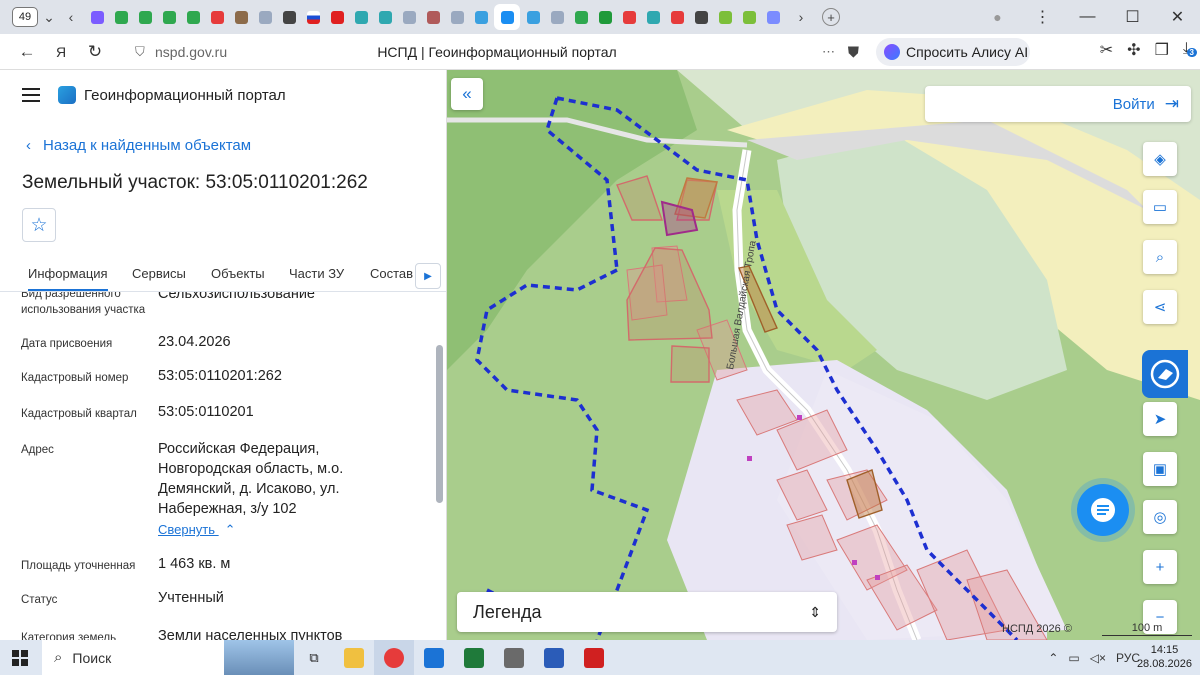 The height and width of the screenshot is (675, 1200). I want to click on bookmark-icon: ⛊, so click(853, 52).